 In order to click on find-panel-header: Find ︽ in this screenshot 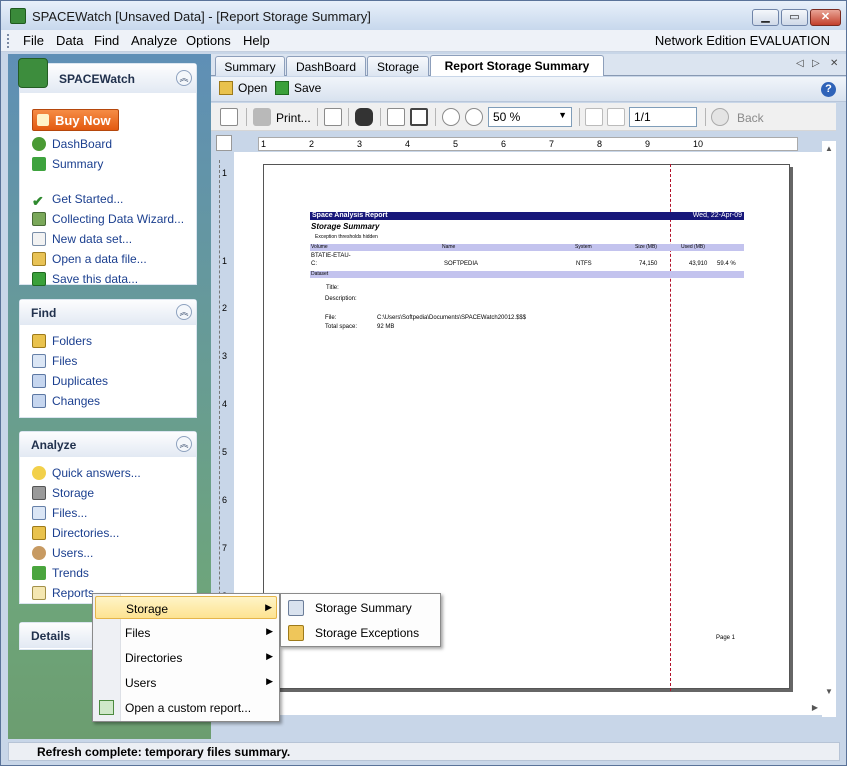, I will do `click(108, 313)`.